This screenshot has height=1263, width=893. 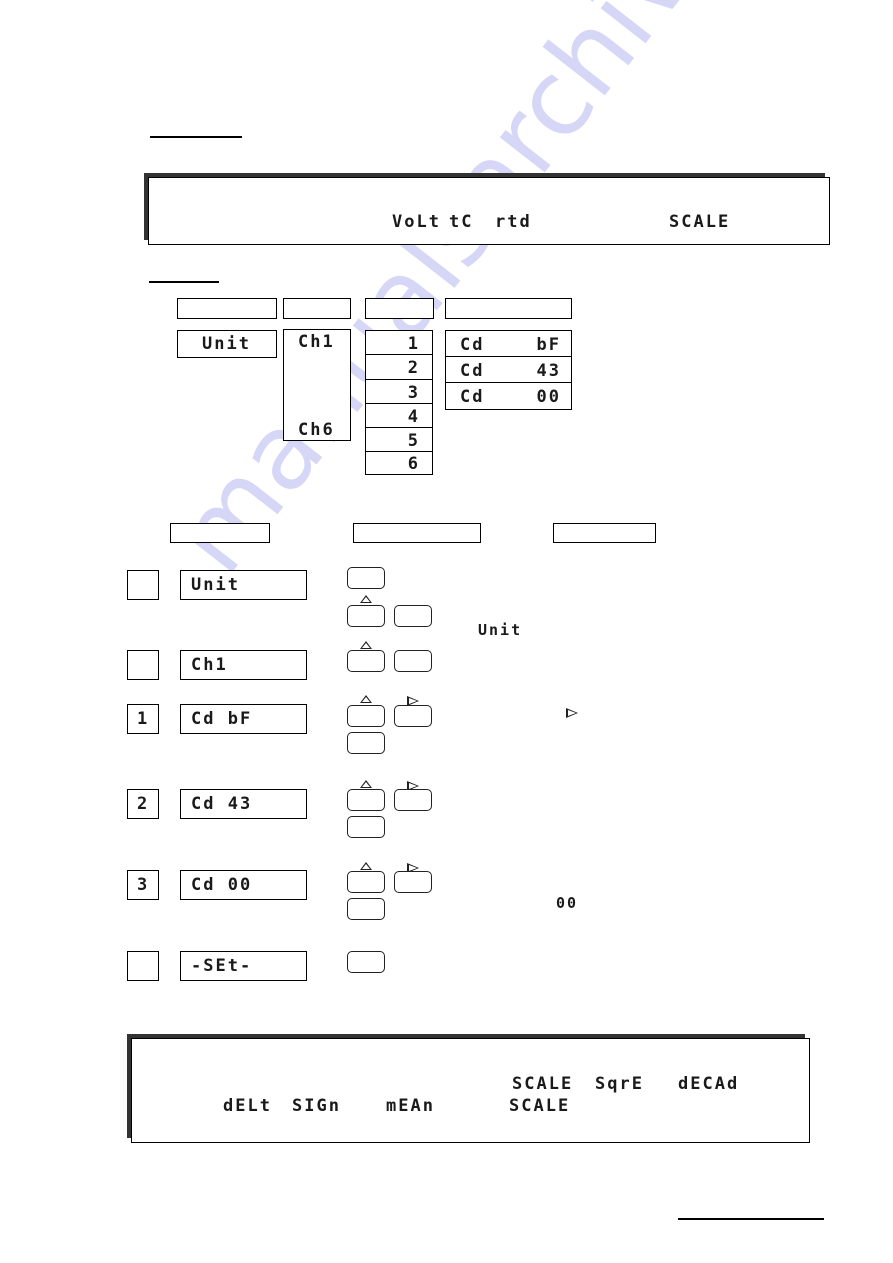 I want to click on segment-word-delt: dELt, so click(x=247, y=1106).